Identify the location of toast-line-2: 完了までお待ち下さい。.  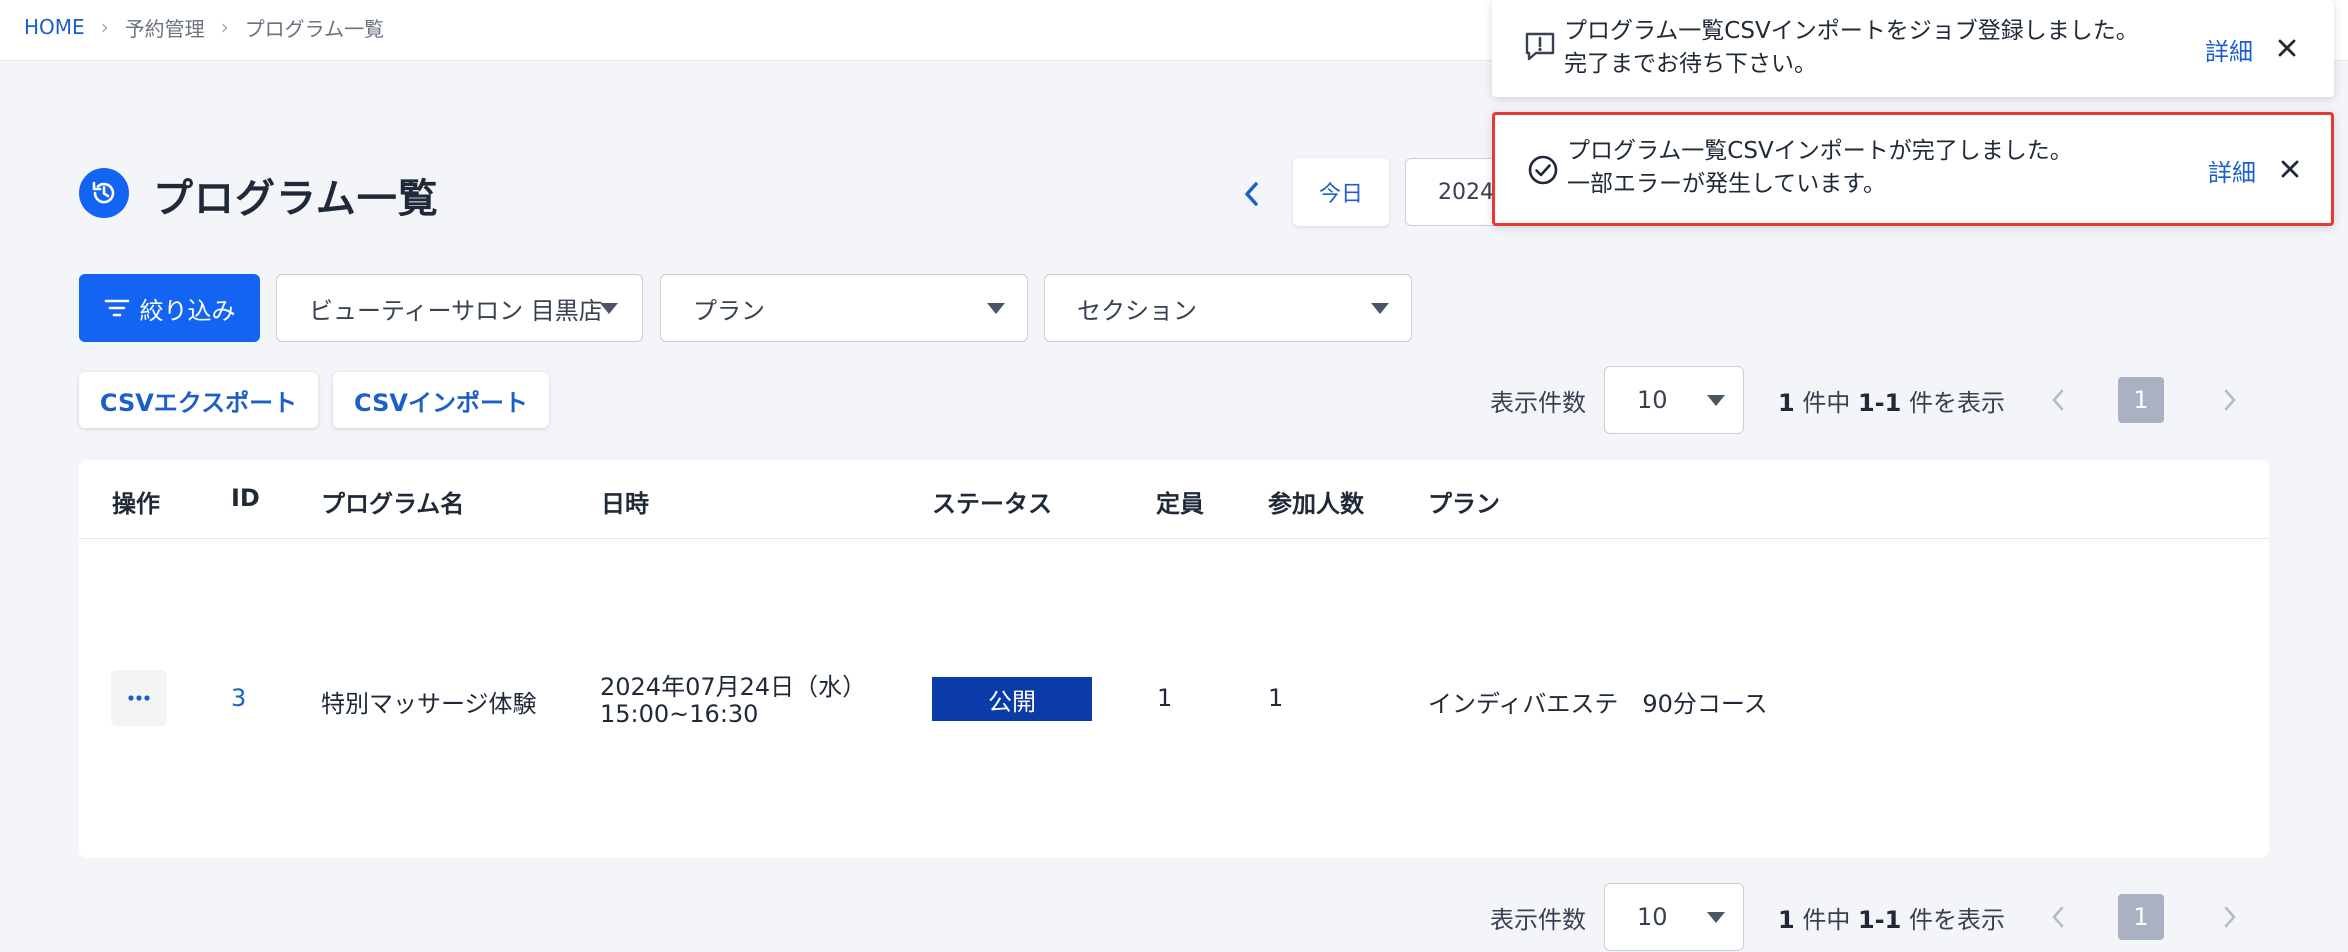
(1690, 64).